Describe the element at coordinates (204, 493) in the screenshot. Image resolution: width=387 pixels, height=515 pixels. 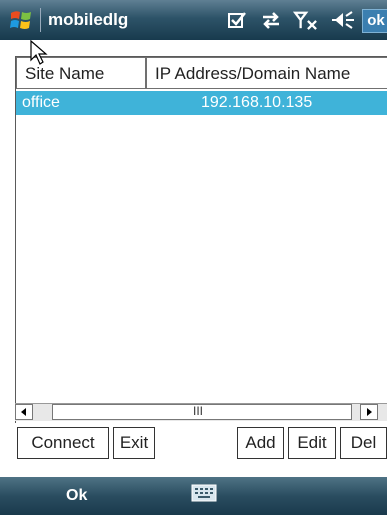
I see `keyboard-icon` at that location.